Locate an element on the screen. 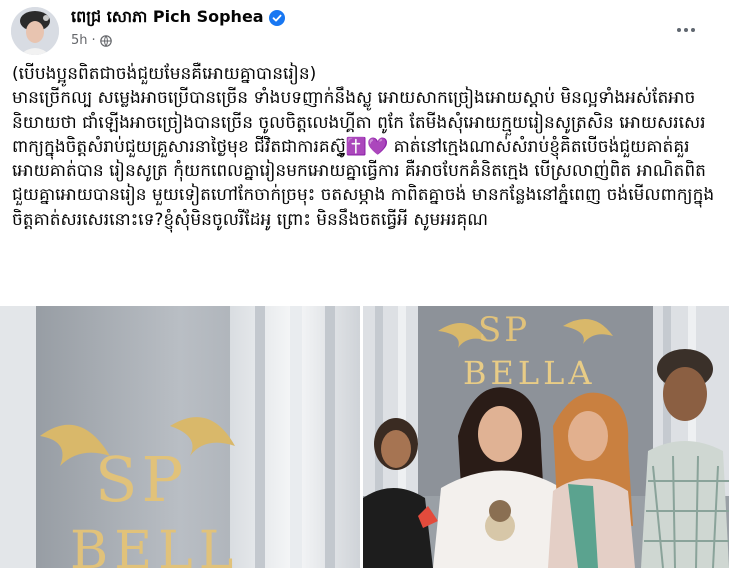 This screenshot has height=568, width=729. svg-text: SP is located at coordinates (141, 479).